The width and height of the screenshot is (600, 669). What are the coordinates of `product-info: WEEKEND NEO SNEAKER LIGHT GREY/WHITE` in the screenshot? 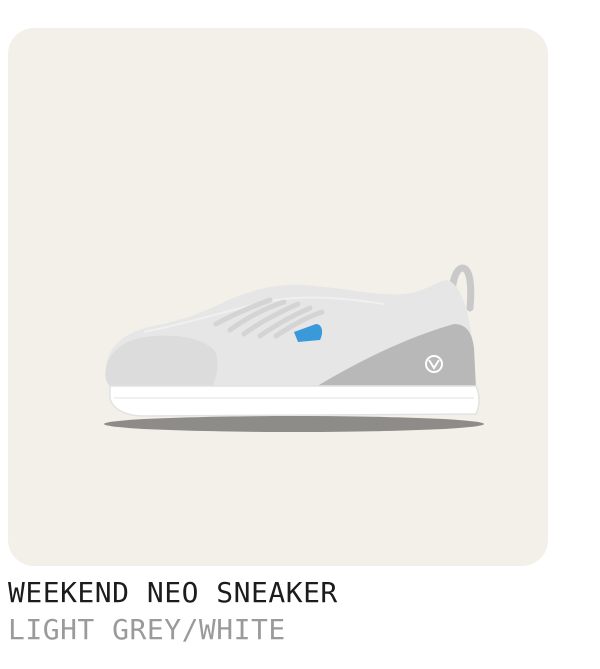 It's located at (298, 611).